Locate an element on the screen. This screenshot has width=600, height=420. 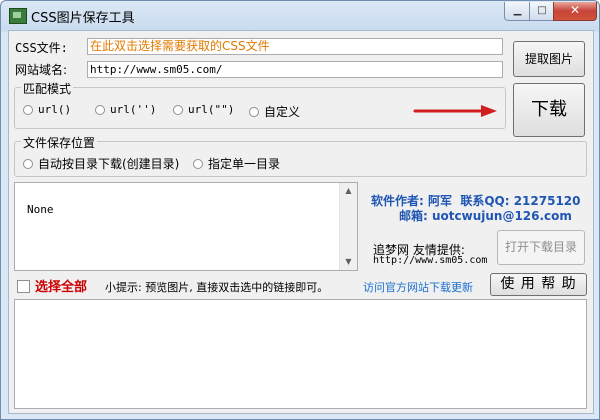
radio-url-plain: url() is located at coordinates (47, 109).